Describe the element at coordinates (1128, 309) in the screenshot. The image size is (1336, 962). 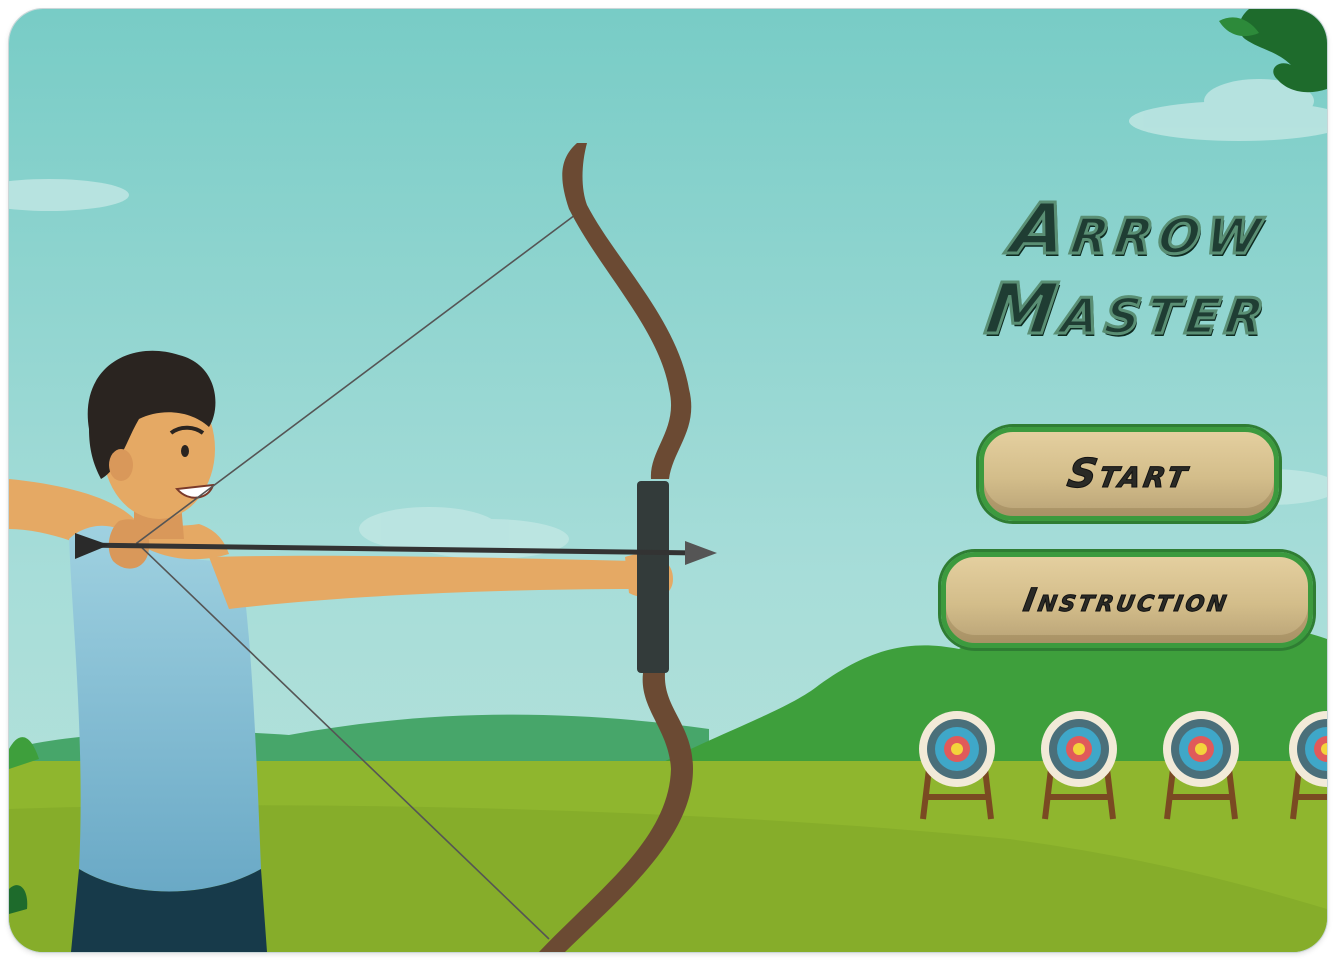
I see `title-line-2: Master` at that location.